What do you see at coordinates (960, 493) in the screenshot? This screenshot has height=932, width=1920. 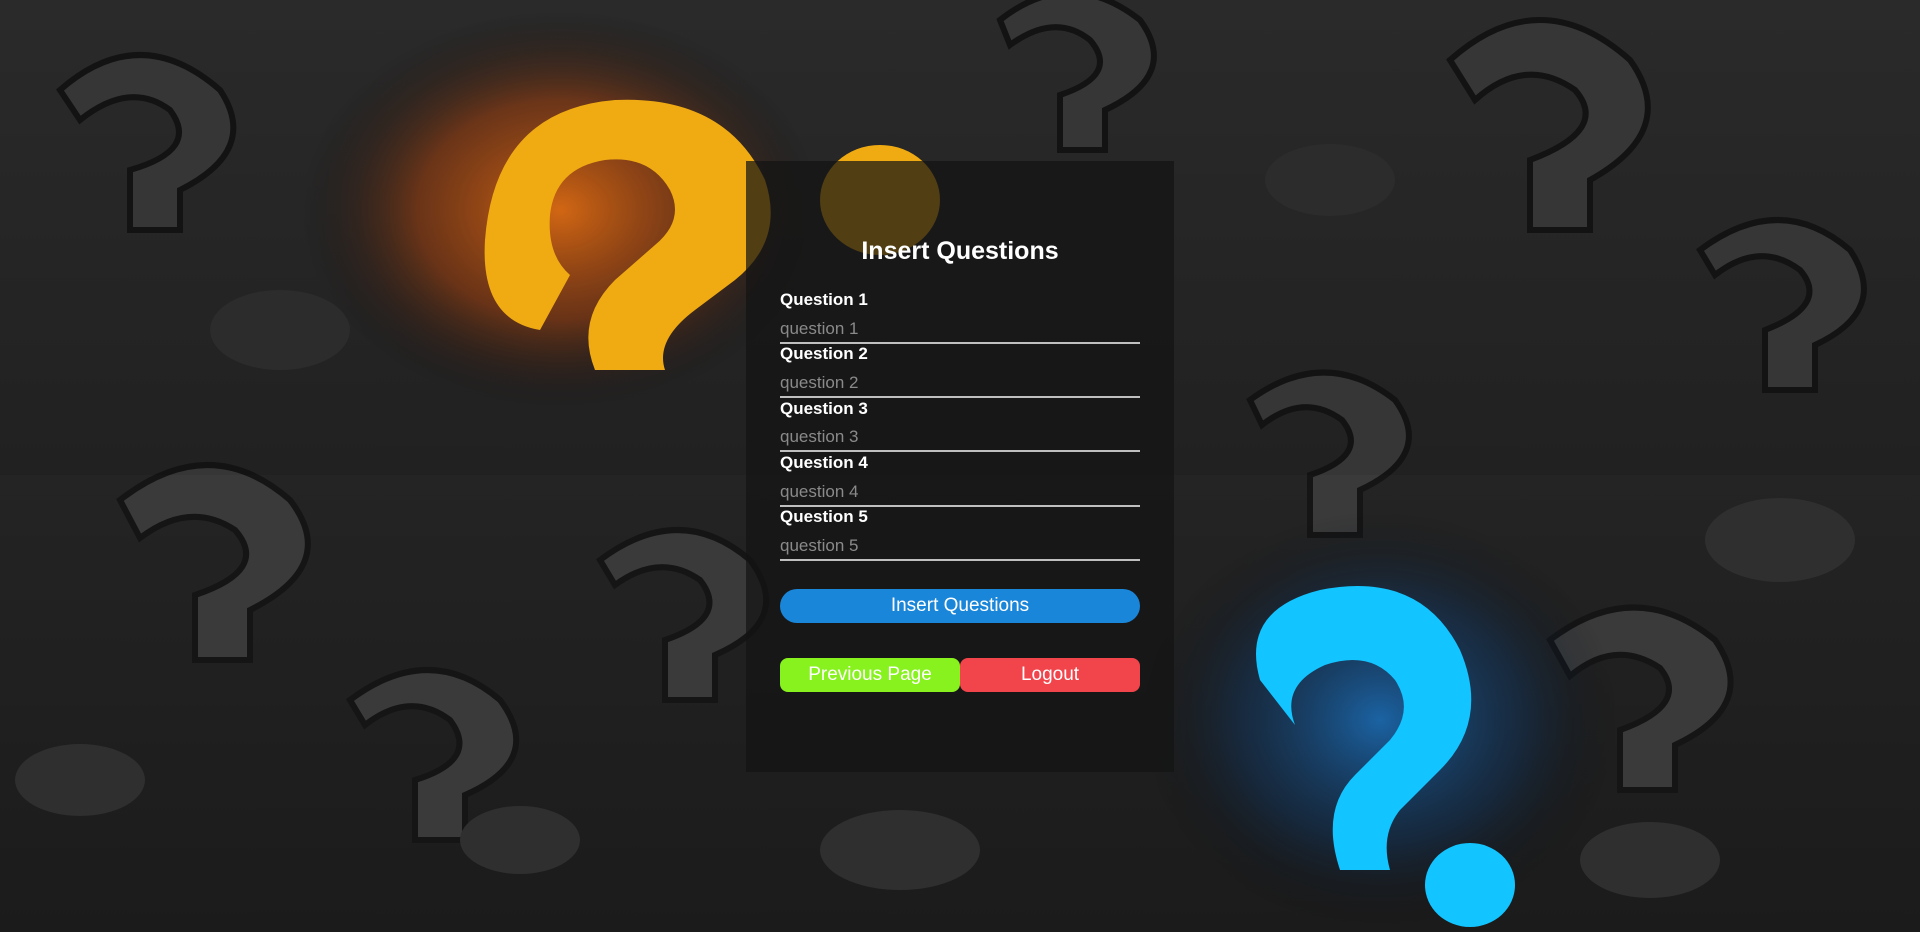 I see `question-4-input` at bounding box center [960, 493].